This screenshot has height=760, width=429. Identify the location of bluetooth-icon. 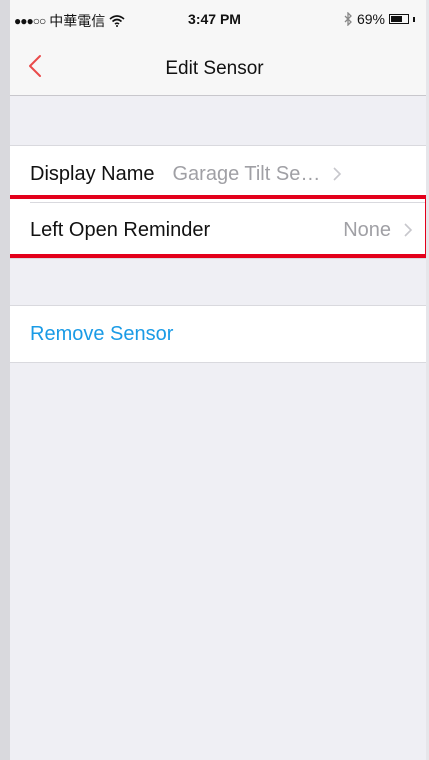
(348, 19).